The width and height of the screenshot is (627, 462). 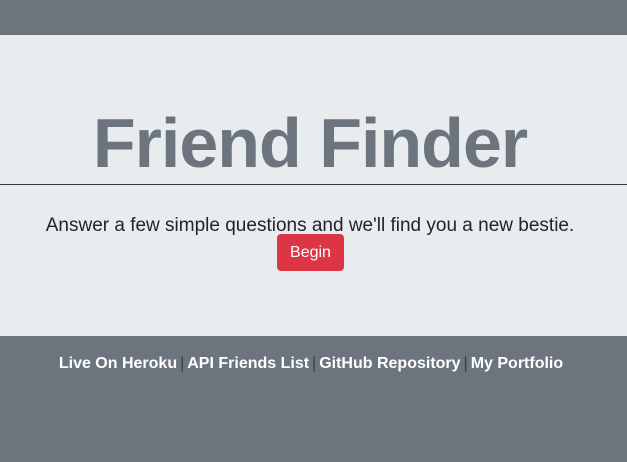 I want to click on divider, so click(x=313, y=184).